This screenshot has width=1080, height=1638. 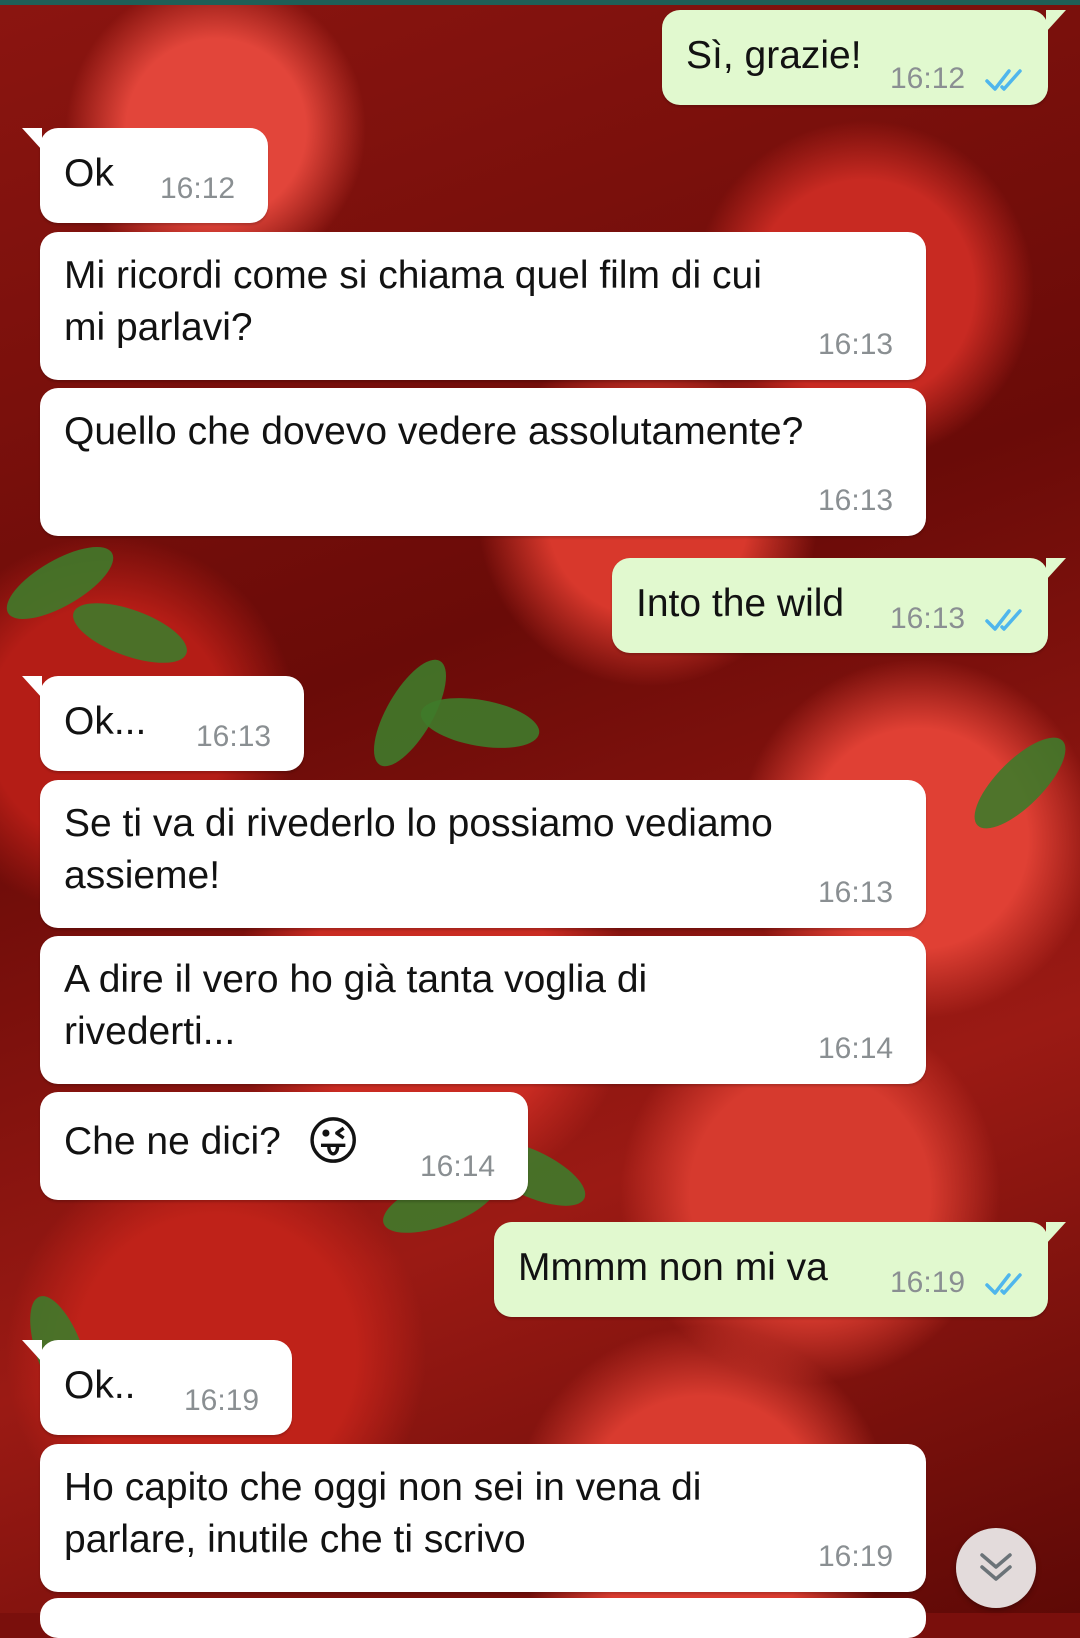 What do you see at coordinates (434, 431) in the screenshot?
I see `message-text: Quello che dovevo vedere assolutamente?` at bounding box center [434, 431].